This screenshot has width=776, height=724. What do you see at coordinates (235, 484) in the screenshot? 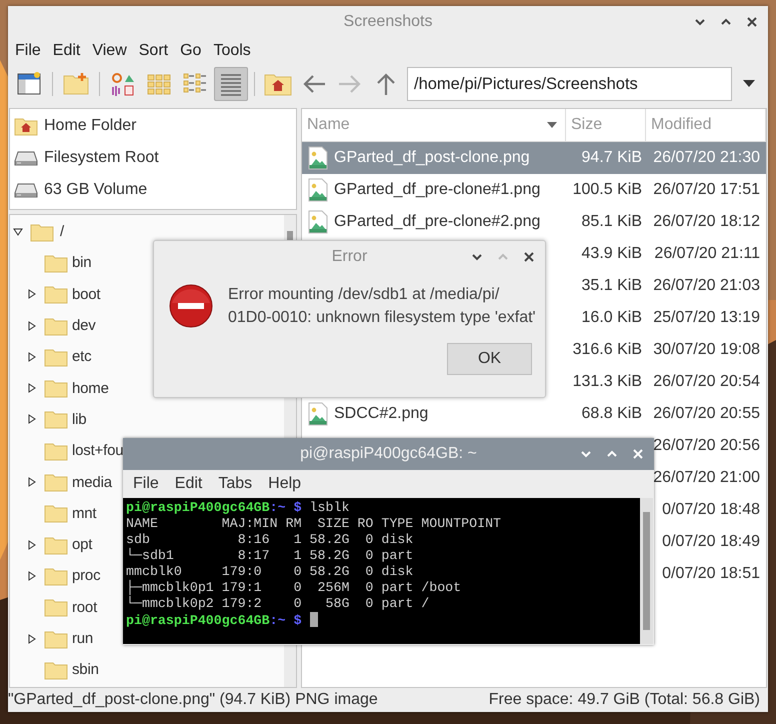
I see `menu-item: Tabs` at bounding box center [235, 484].